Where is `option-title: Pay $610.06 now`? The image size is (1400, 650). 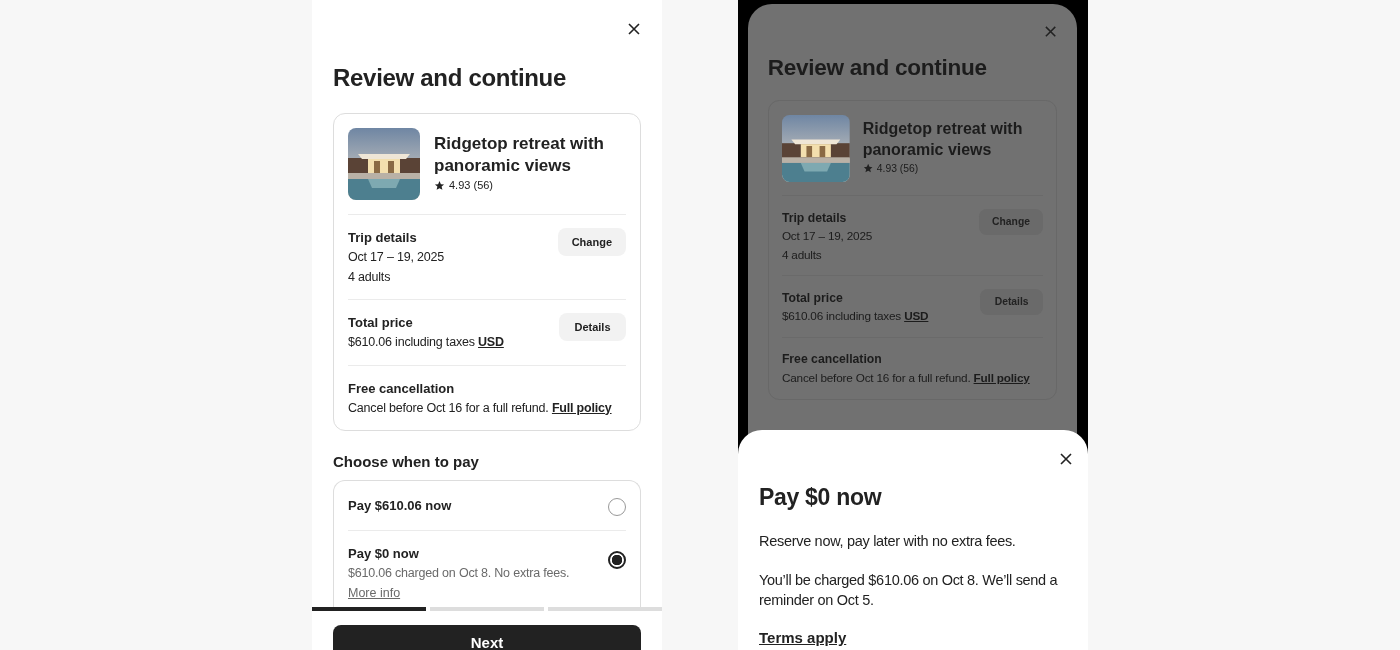
option-title: Pay $610.06 now is located at coordinates (400, 506).